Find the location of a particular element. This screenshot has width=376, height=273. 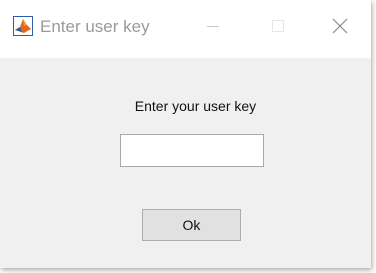

maximize-button is located at coordinates (278, 26).